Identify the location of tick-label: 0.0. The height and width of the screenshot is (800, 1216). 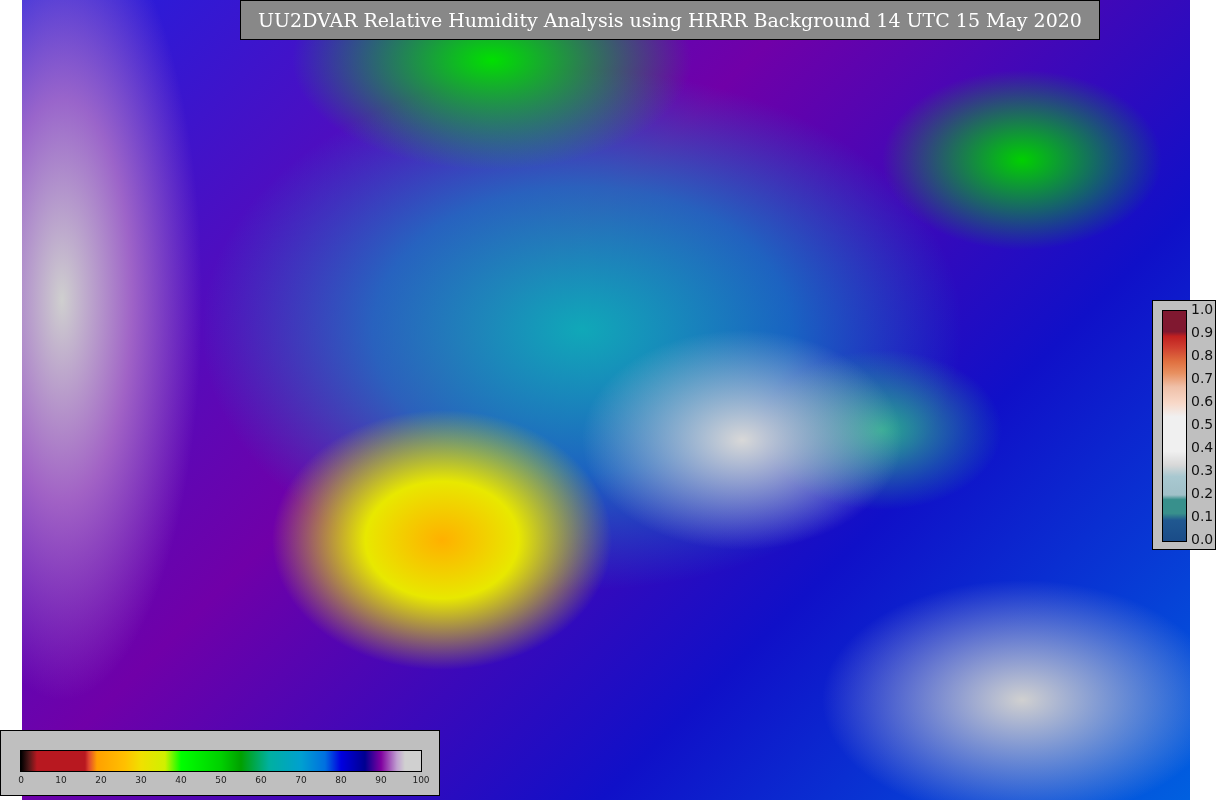
(1202, 539).